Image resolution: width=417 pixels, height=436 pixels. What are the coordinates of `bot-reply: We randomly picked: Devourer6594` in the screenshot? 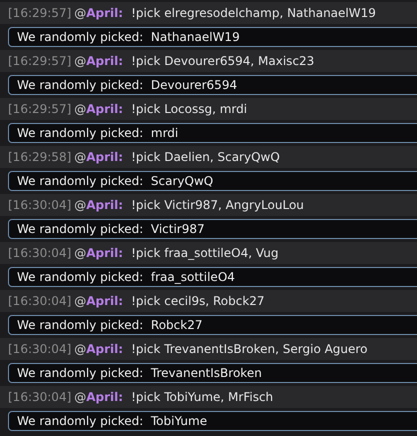 It's located at (212, 85).